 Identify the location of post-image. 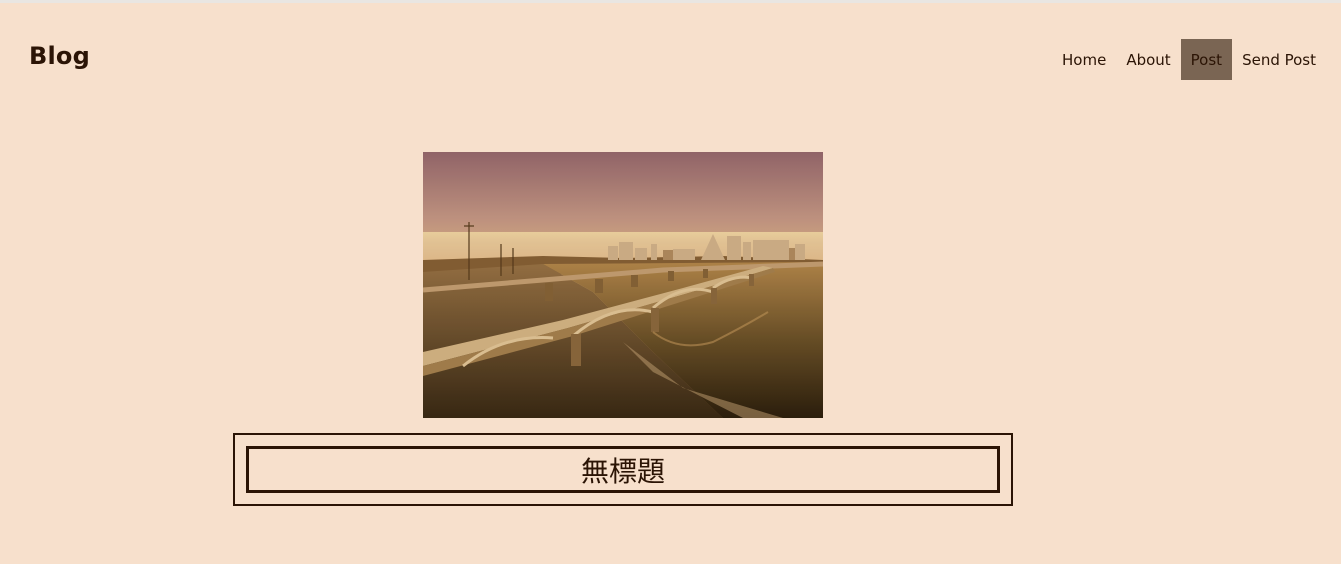
(623, 285).